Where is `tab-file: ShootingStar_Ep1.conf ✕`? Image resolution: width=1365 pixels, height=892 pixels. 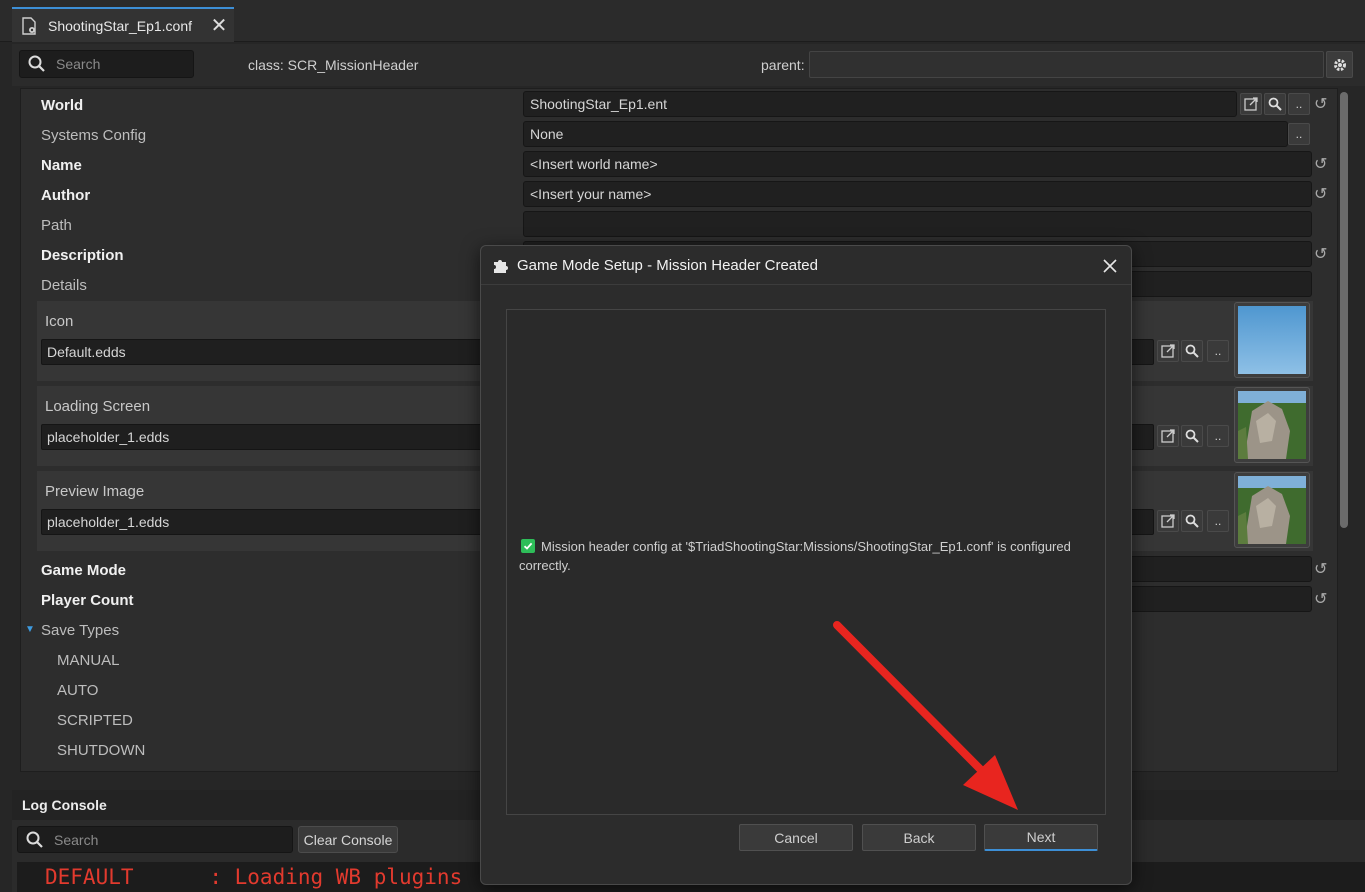
tab-file: ShootingStar_Ep1.conf ✕ is located at coordinates (123, 24).